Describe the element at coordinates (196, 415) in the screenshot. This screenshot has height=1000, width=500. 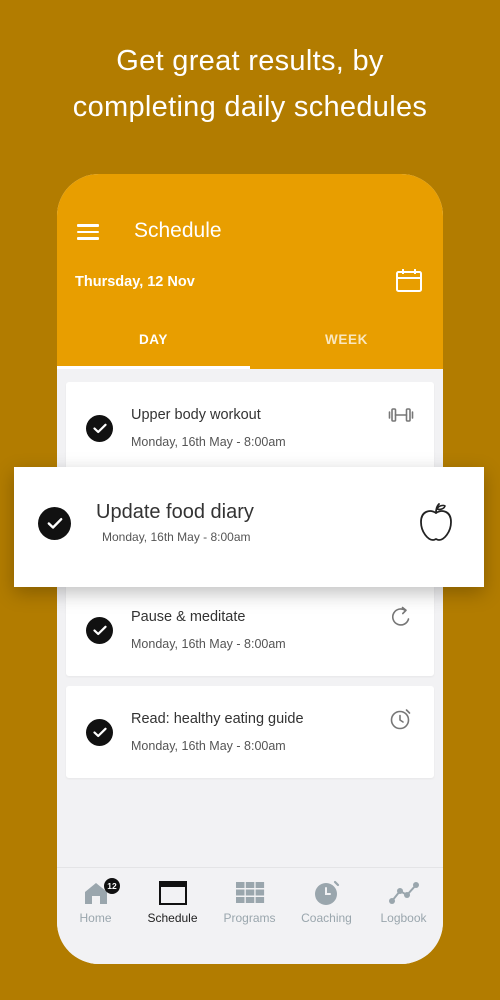
I see `task-title: Upper body workout` at that location.